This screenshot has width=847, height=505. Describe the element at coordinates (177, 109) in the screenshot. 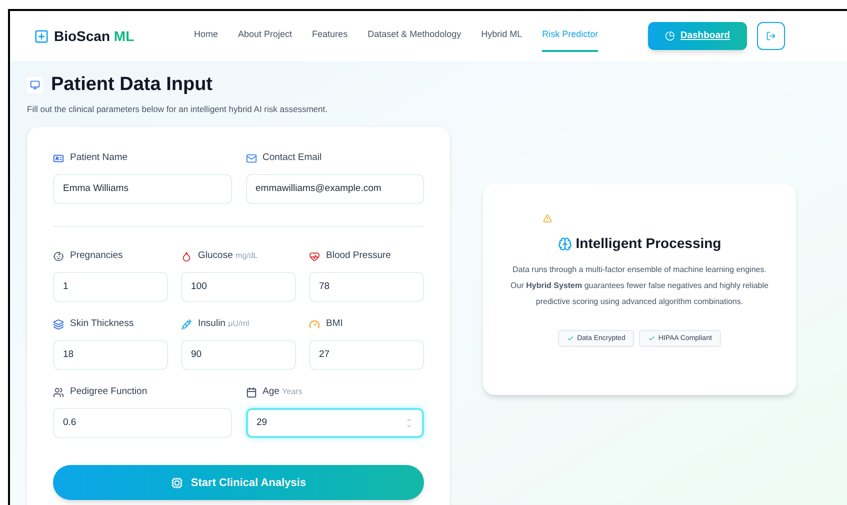

I see `page-subtitle: Fill out the clinical parameters below for an intelligent hybrid AI risk assessment.` at that location.